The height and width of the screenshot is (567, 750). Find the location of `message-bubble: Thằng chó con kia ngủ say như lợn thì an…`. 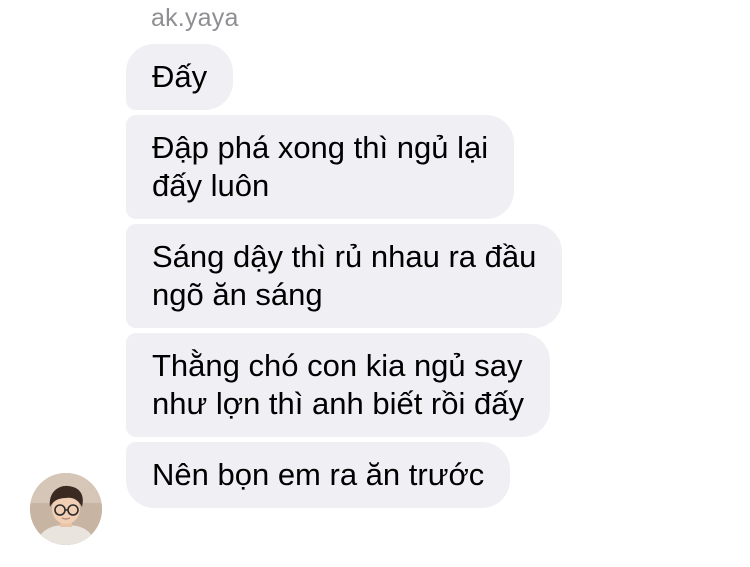

message-bubble: Thằng chó con kia ngủ say như lợn thì an… is located at coordinates (338, 385).